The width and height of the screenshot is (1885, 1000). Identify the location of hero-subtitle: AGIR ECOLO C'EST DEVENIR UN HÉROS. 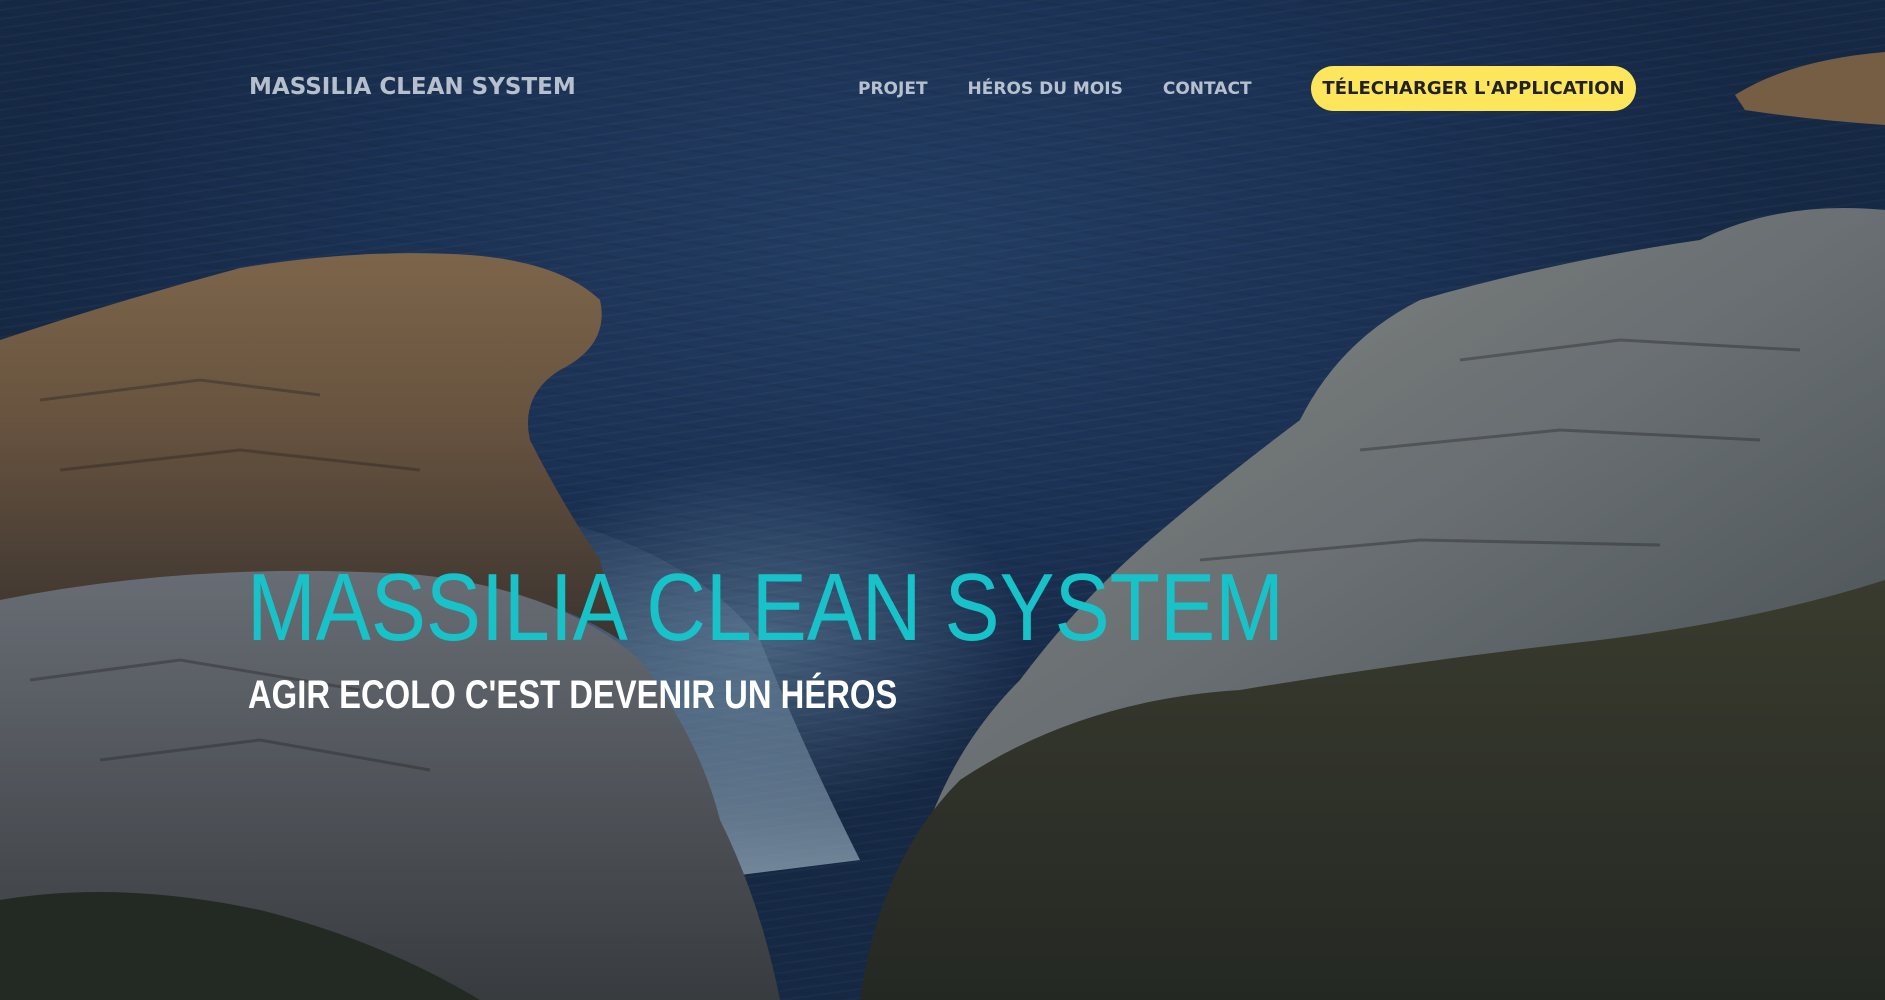
(573, 695).